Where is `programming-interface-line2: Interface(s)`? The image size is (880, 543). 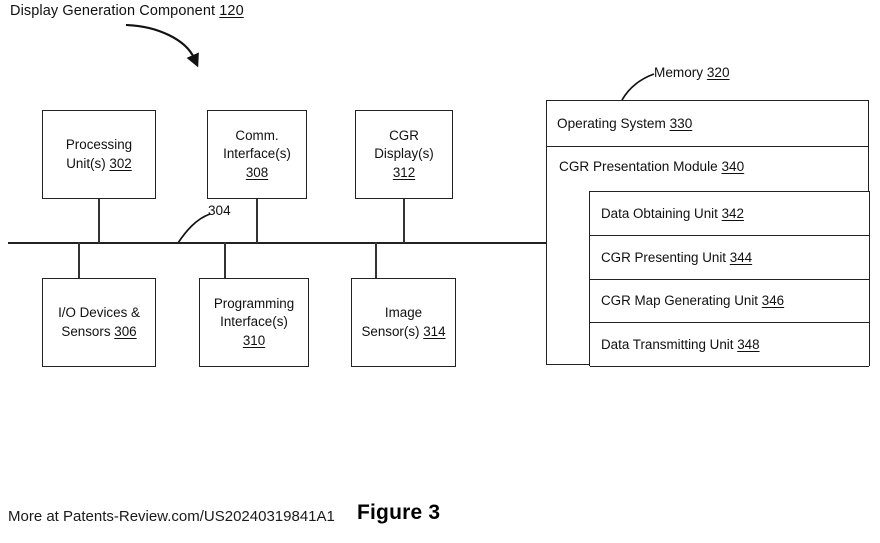 programming-interface-line2: Interface(s) is located at coordinates (254, 322).